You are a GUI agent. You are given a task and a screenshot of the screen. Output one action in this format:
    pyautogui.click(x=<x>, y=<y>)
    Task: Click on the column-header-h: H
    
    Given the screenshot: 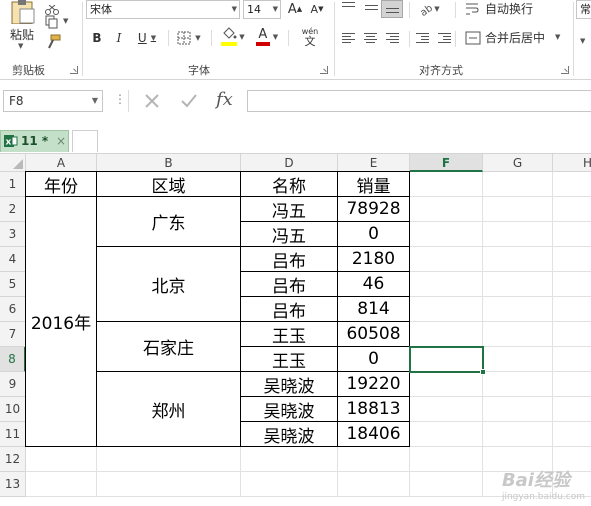 What is the action you would take?
    pyautogui.click(x=572, y=163)
    